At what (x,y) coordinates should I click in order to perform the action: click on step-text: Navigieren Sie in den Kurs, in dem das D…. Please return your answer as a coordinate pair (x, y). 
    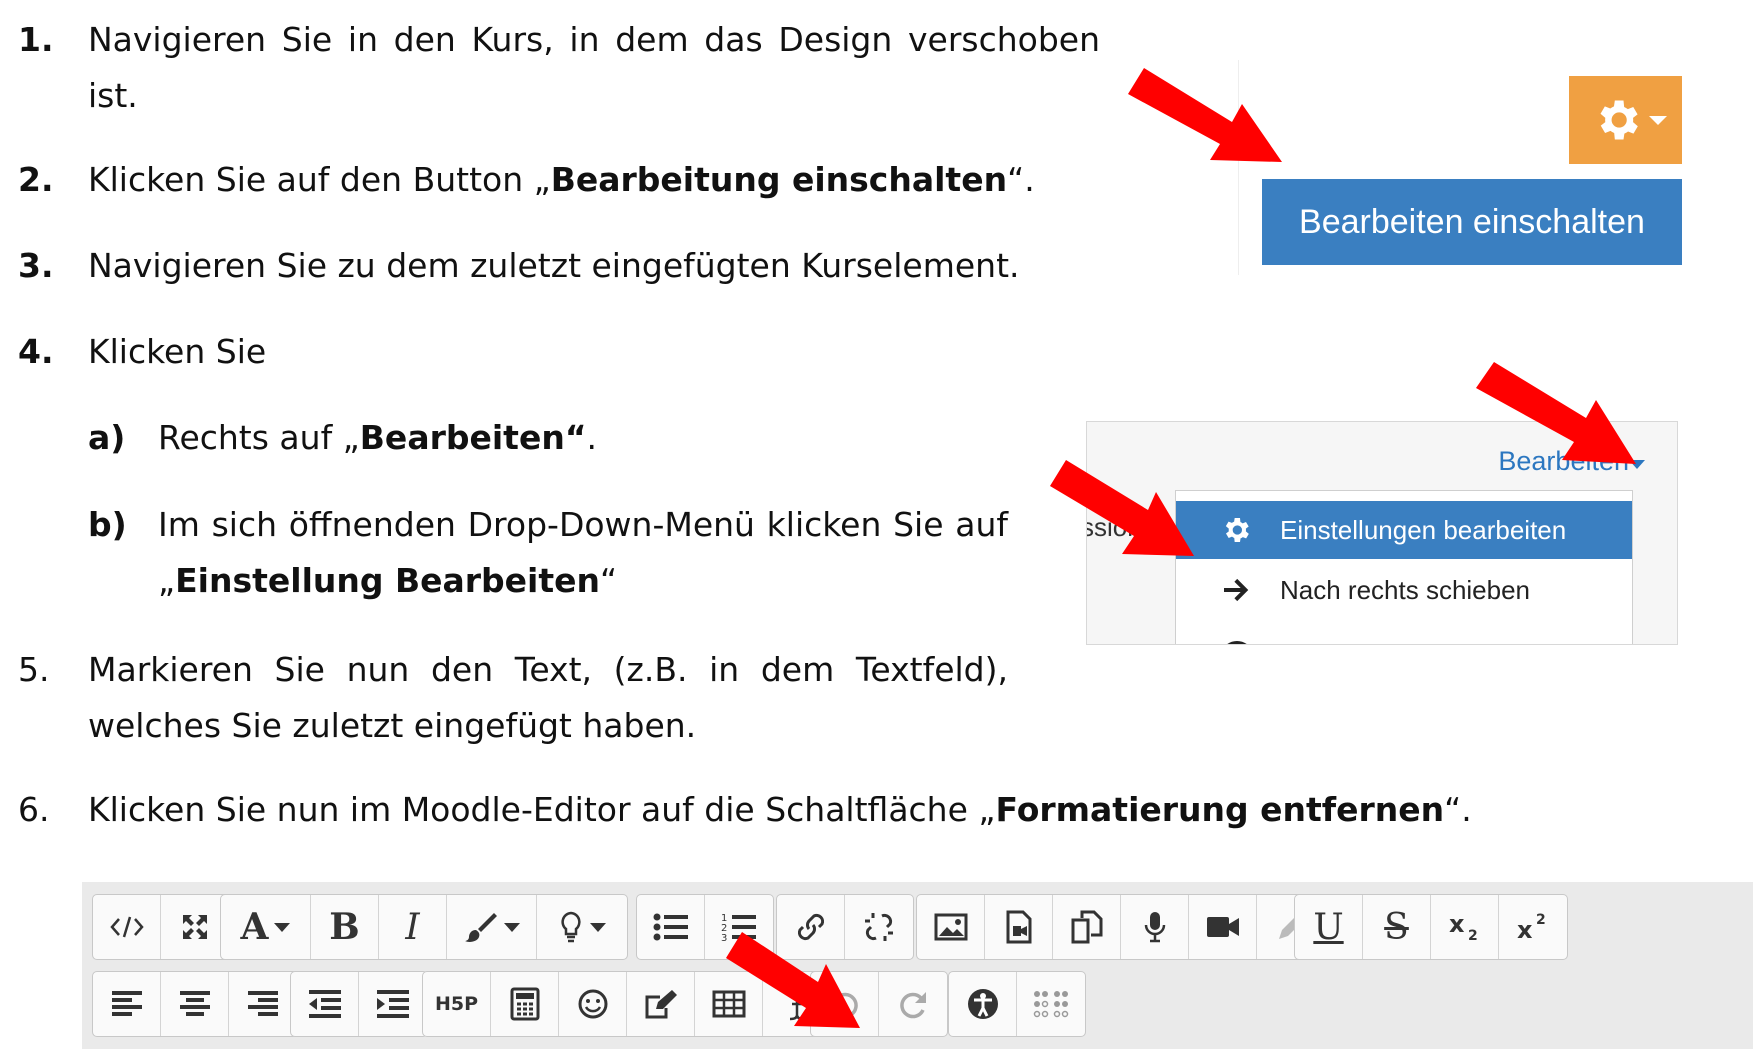
    Looking at the image, I should click on (594, 67).